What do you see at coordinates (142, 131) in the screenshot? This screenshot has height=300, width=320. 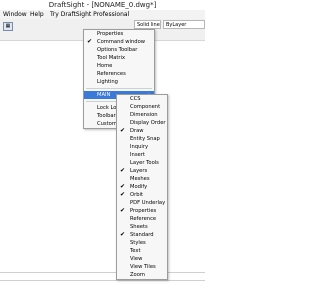 I see `submenu-item-draw: ✔ Draw` at bounding box center [142, 131].